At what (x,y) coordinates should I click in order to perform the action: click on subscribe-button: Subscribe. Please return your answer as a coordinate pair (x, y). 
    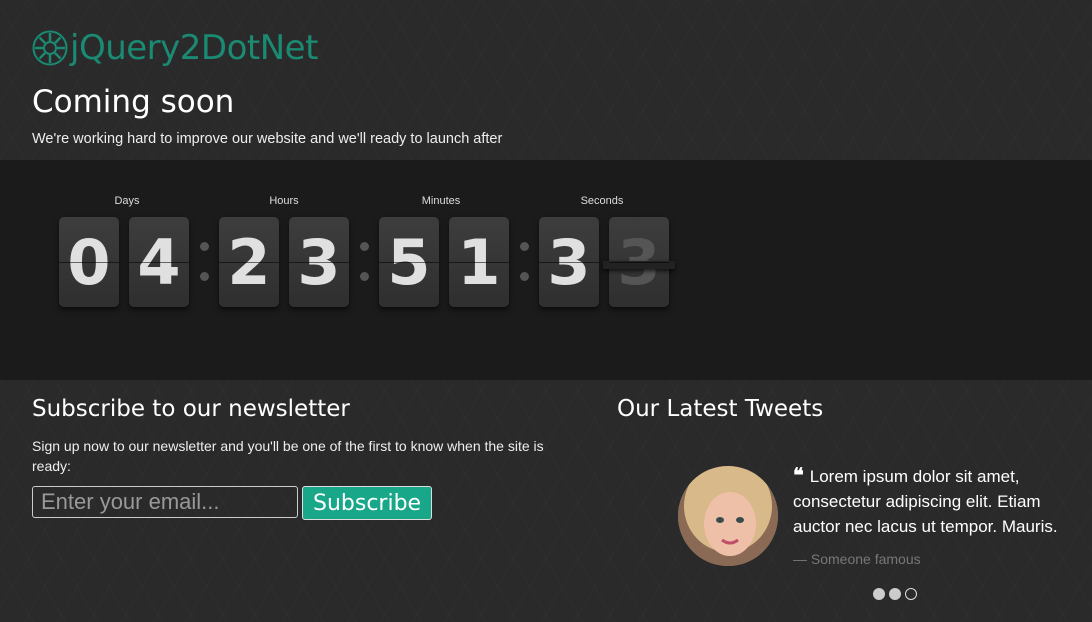
    Looking at the image, I should click on (367, 503).